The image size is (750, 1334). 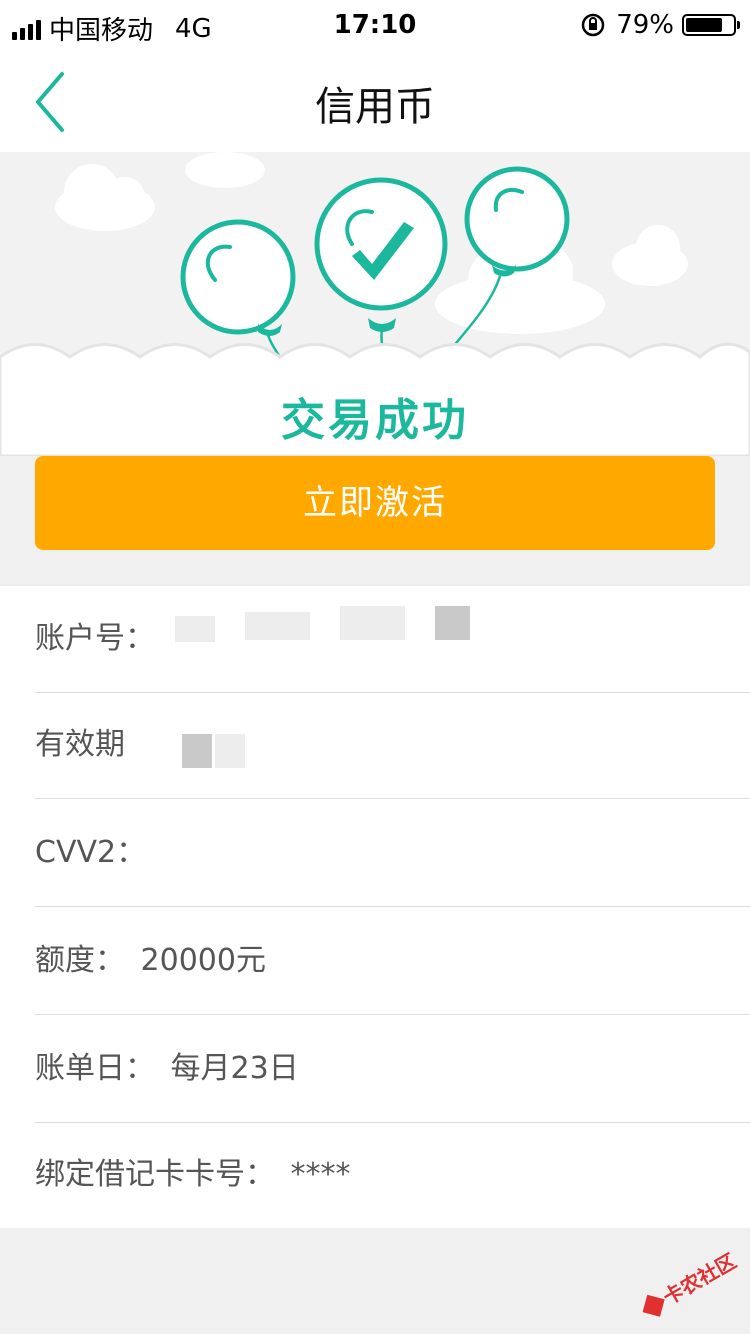 I want to click on nav-bar: 信用币, so click(x=375, y=102).